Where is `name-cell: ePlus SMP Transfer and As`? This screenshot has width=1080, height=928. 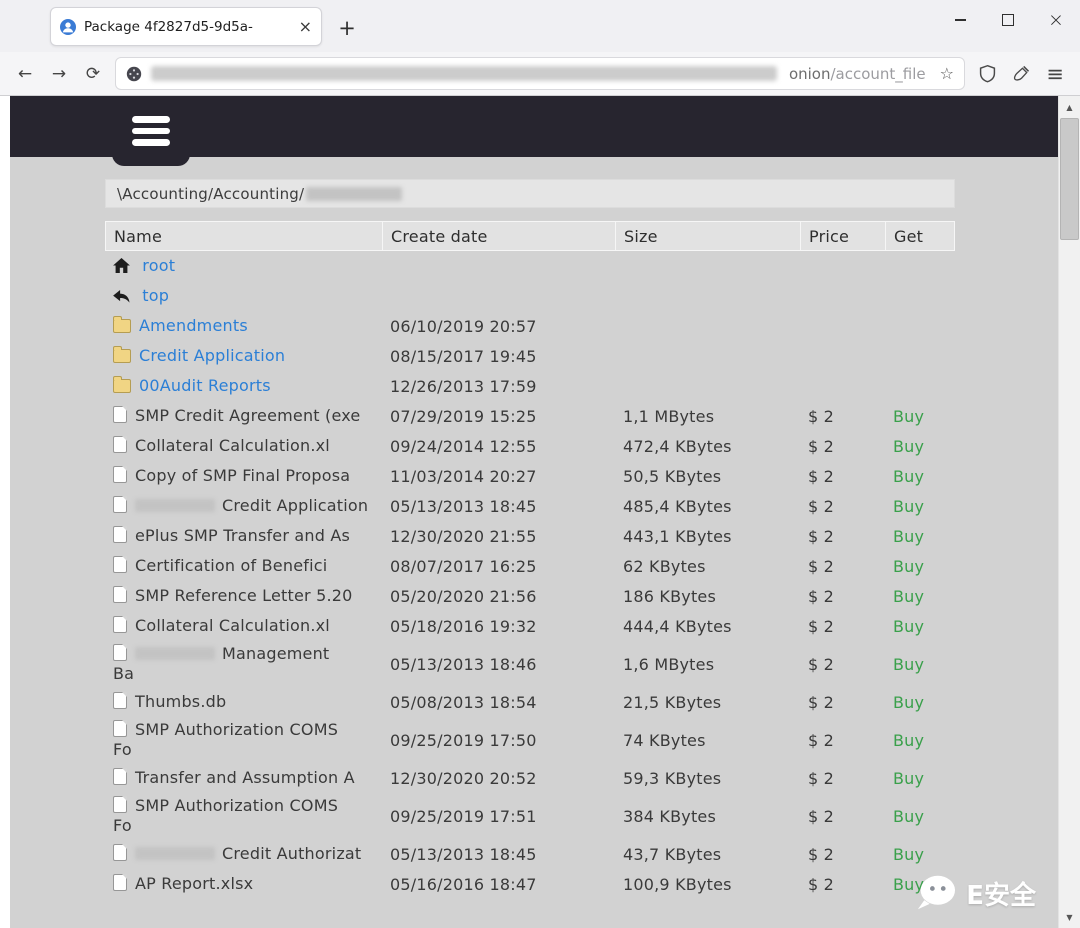 name-cell: ePlus SMP Transfer and As is located at coordinates (243, 536).